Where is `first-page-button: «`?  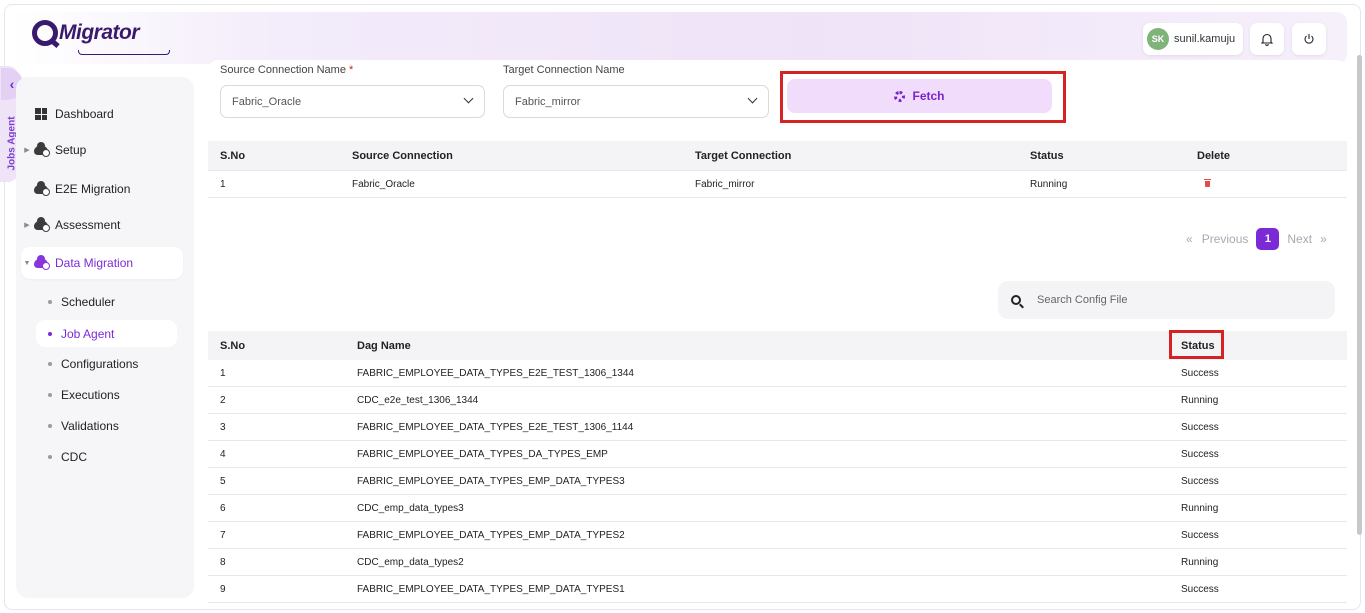 first-page-button: « is located at coordinates (1189, 239).